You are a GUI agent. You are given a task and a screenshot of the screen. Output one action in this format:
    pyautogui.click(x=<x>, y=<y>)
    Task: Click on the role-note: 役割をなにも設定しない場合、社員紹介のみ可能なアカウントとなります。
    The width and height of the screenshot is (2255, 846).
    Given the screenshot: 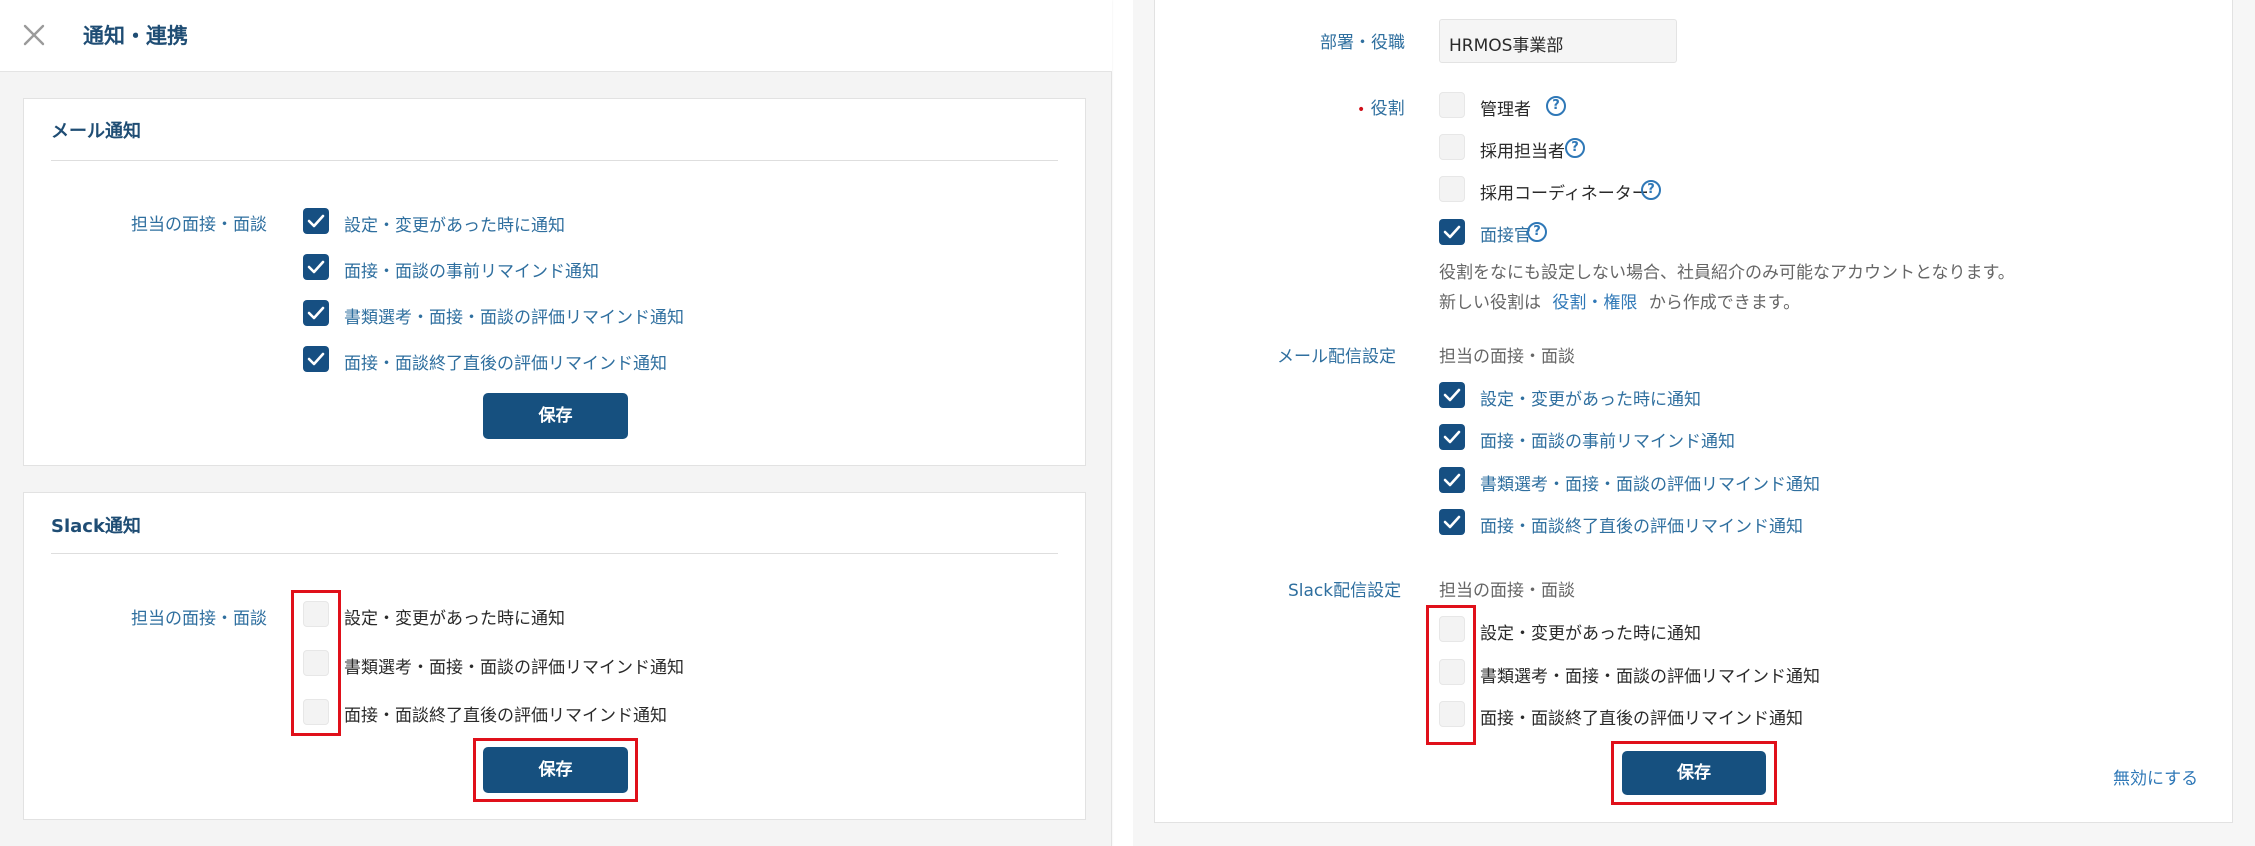 What is the action you would take?
    pyautogui.click(x=1727, y=273)
    